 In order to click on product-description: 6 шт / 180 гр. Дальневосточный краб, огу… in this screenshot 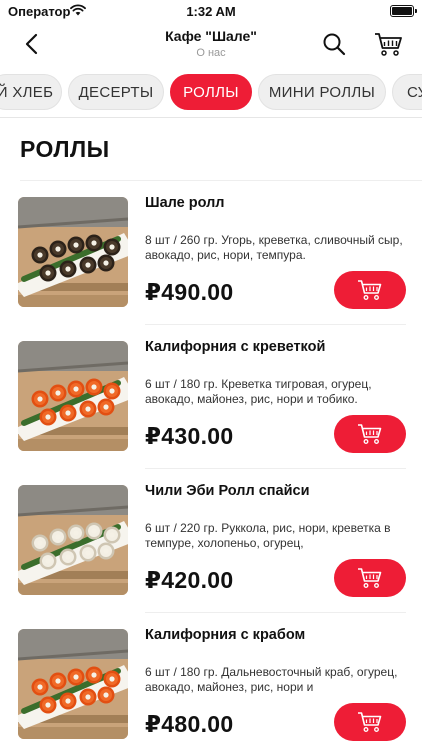, I will do `click(271, 679)`.